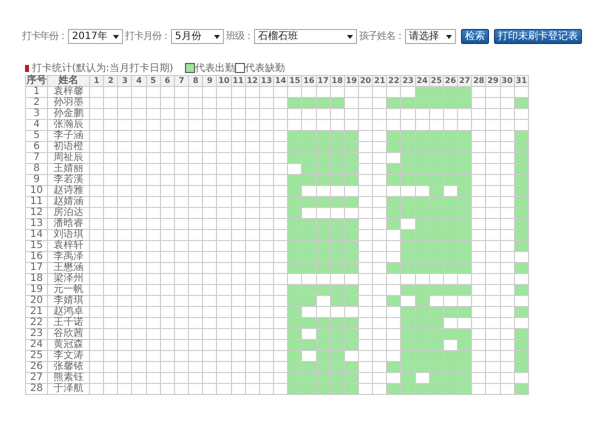 The image size is (600, 431). What do you see at coordinates (97, 81) in the screenshot?
I see `column-header: 1` at bounding box center [97, 81].